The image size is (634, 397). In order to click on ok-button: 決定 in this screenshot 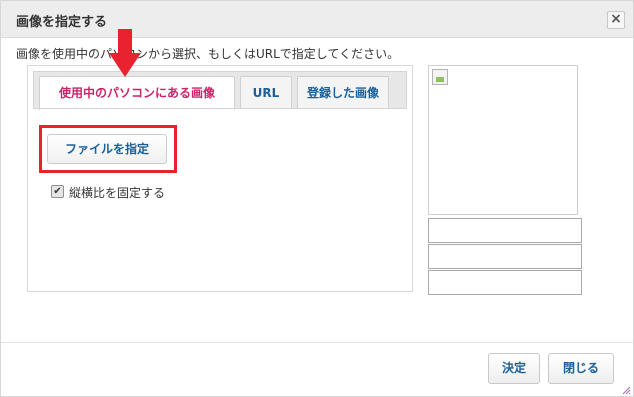, I will do `click(514, 368)`.